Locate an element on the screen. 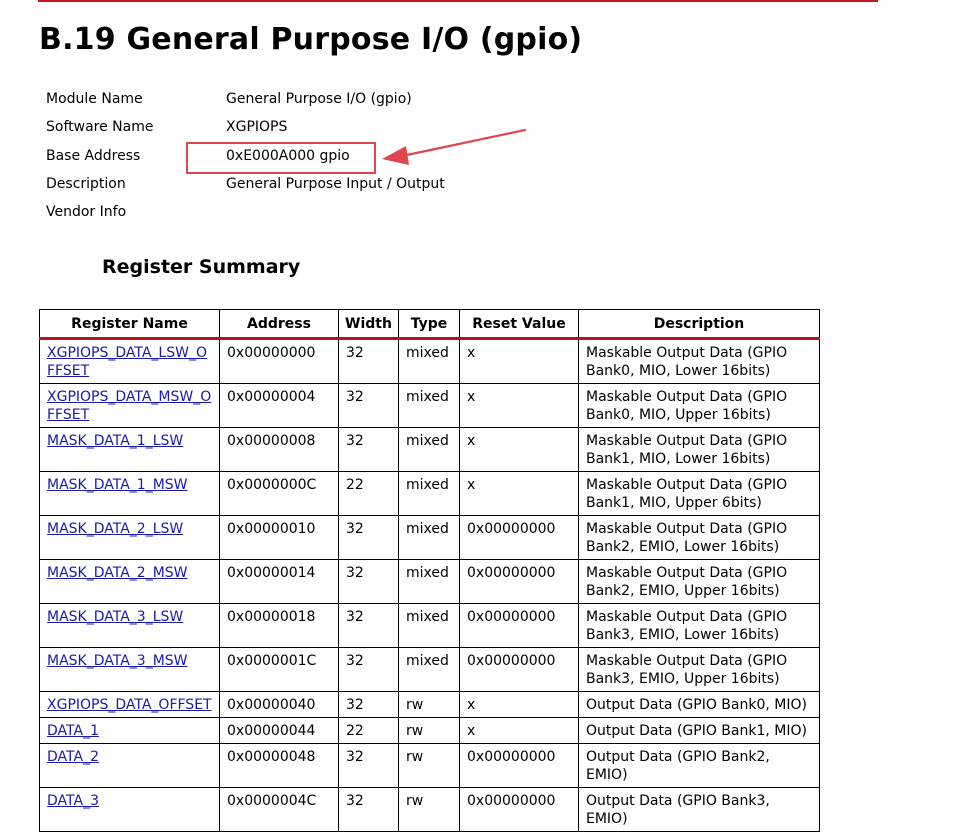 This screenshot has width=965, height=832. register-name-link: XGPIOPS_DATA_OFFSET is located at coordinates (129, 705).